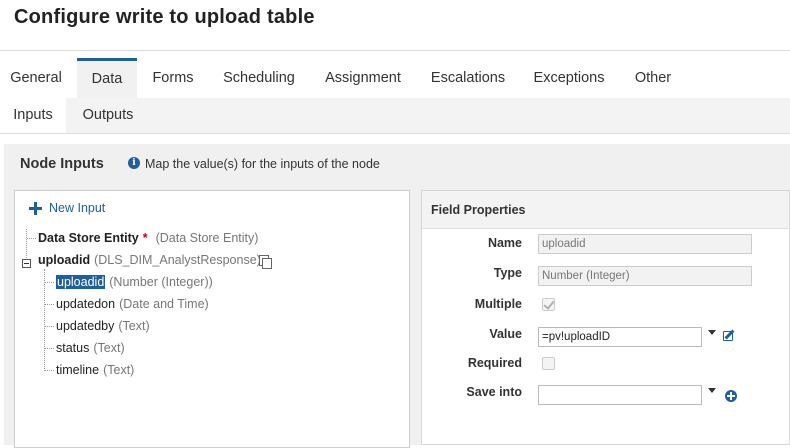  I want to click on name-field: uploadid, so click(645, 244).